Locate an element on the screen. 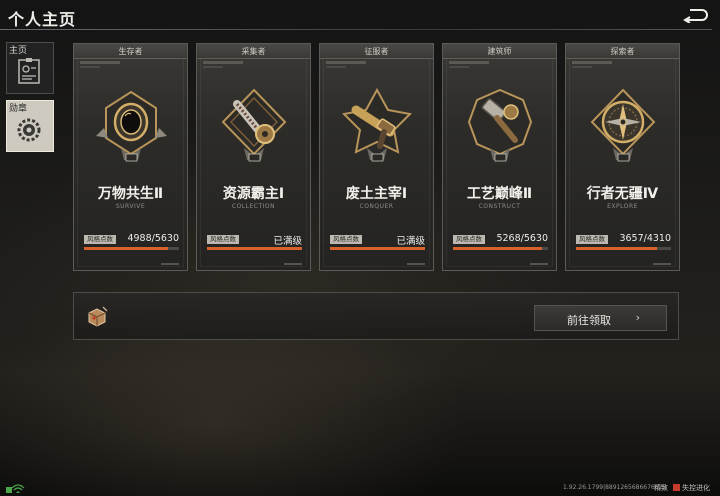 The width and height of the screenshot is (720, 496). points-value: 3657/4310 is located at coordinates (645, 238).